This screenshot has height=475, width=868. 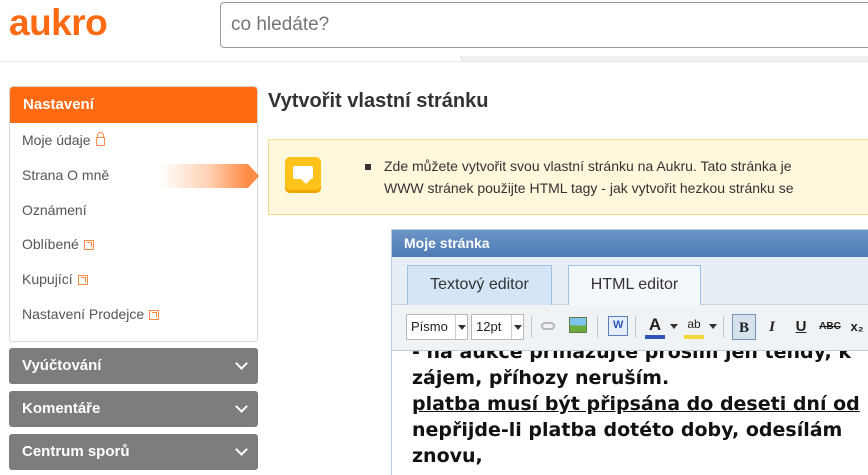 I want to click on tab-html-editor: HTML editor, so click(x=634, y=285).